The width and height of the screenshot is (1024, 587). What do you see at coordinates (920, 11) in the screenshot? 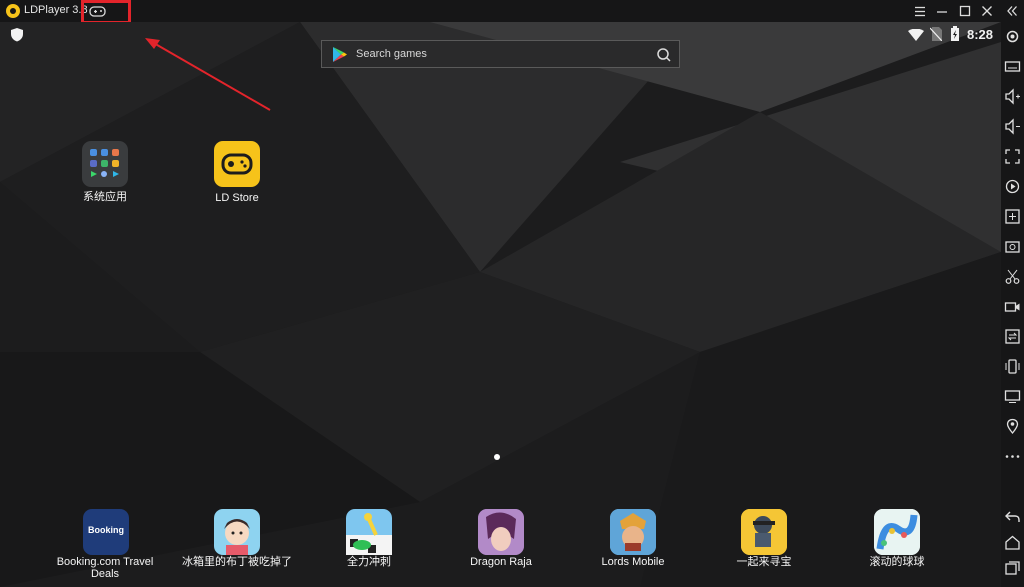
I see `menu-icon` at bounding box center [920, 11].